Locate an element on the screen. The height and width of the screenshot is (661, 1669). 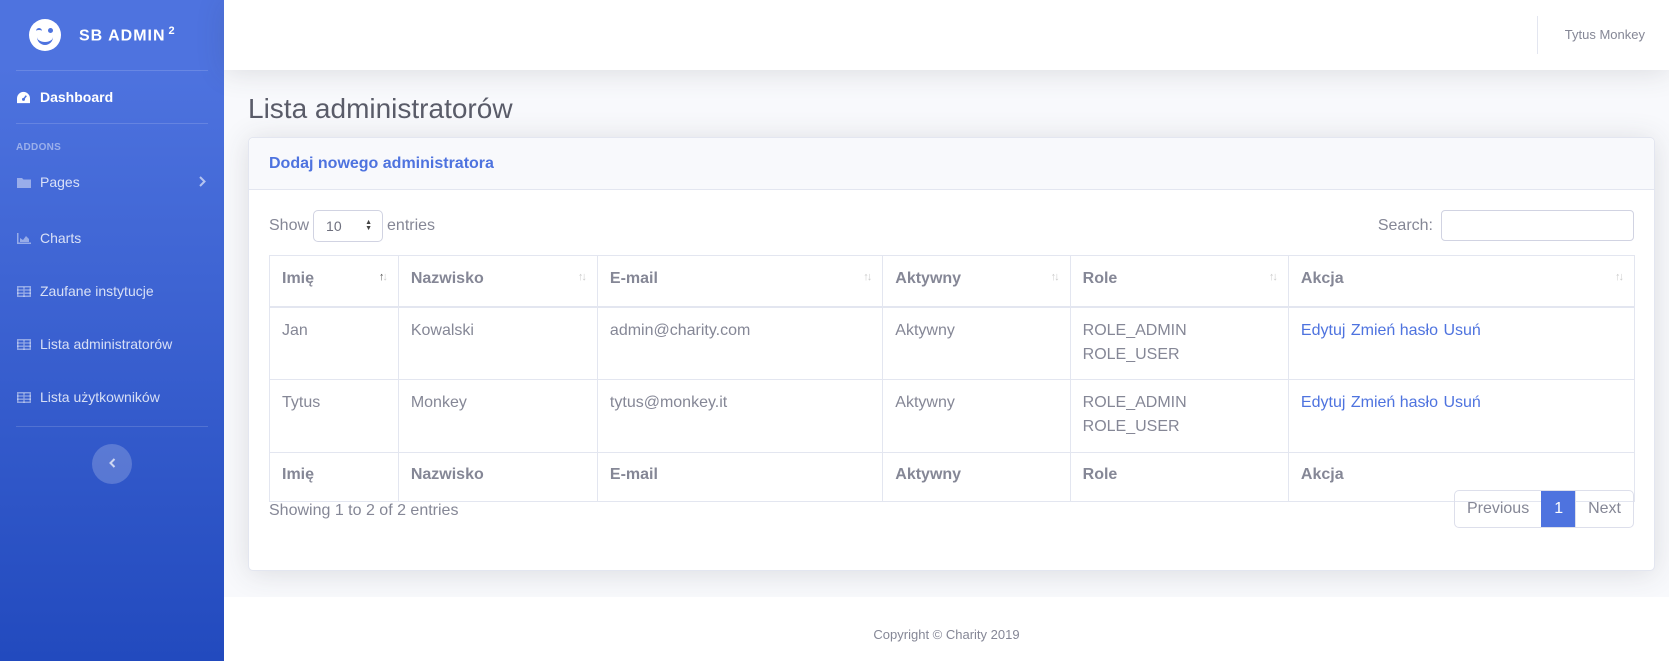
sidebar-divider is located at coordinates (112, 426).